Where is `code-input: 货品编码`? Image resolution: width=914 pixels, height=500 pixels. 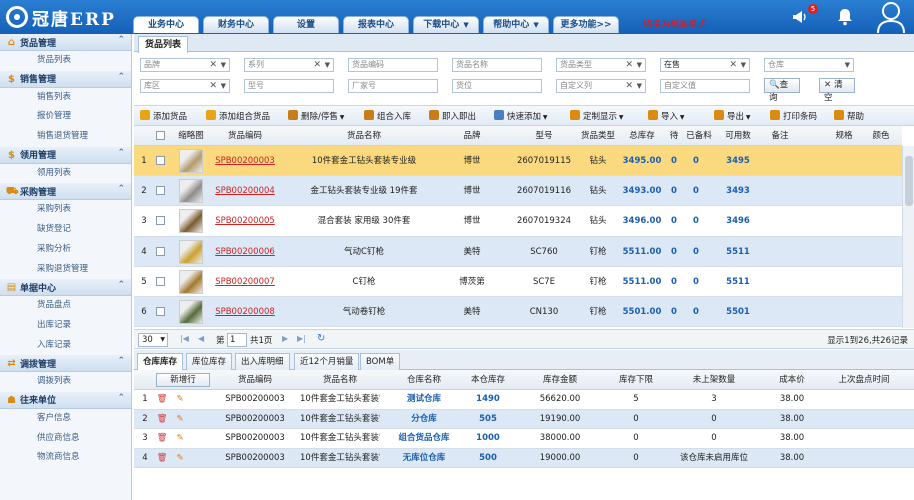 code-input: 货品编码 is located at coordinates (393, 65).